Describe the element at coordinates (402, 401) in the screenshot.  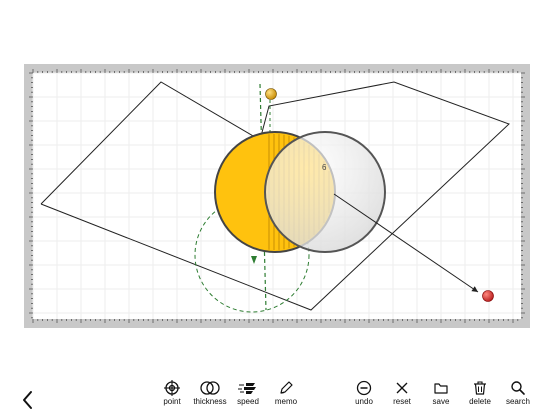
I see `reset-label: reset` at that location.